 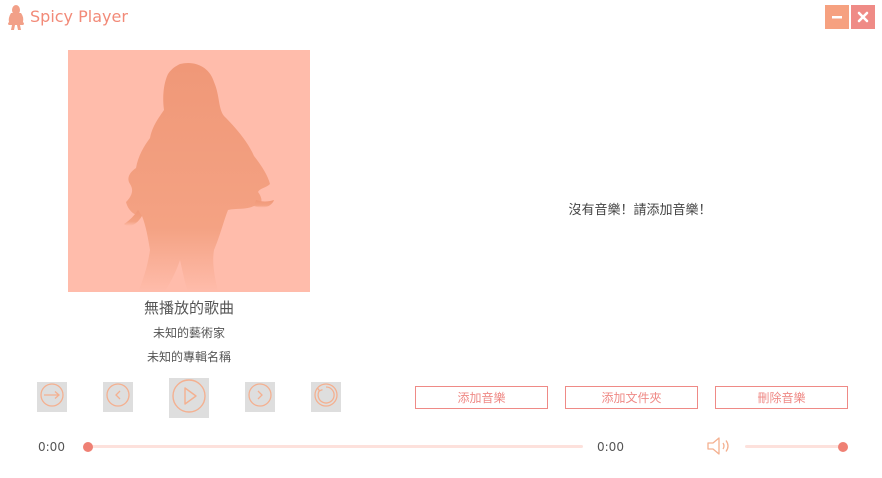 What do you see at coordinates (441, 18) in the screenshot?
I see `title-bar: Spicy Player` at bounding box center [441, 18].